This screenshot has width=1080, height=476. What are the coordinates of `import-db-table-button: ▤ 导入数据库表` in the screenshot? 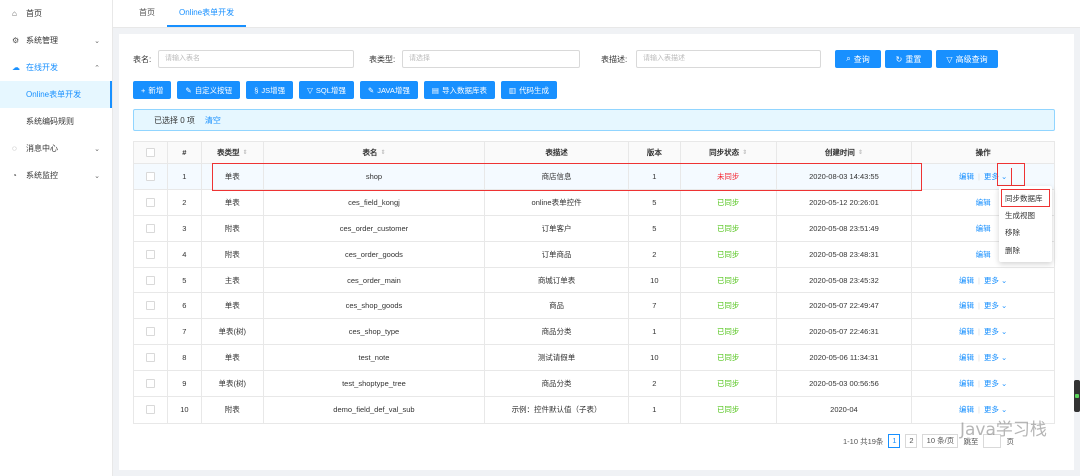 It's located at (459, 90).